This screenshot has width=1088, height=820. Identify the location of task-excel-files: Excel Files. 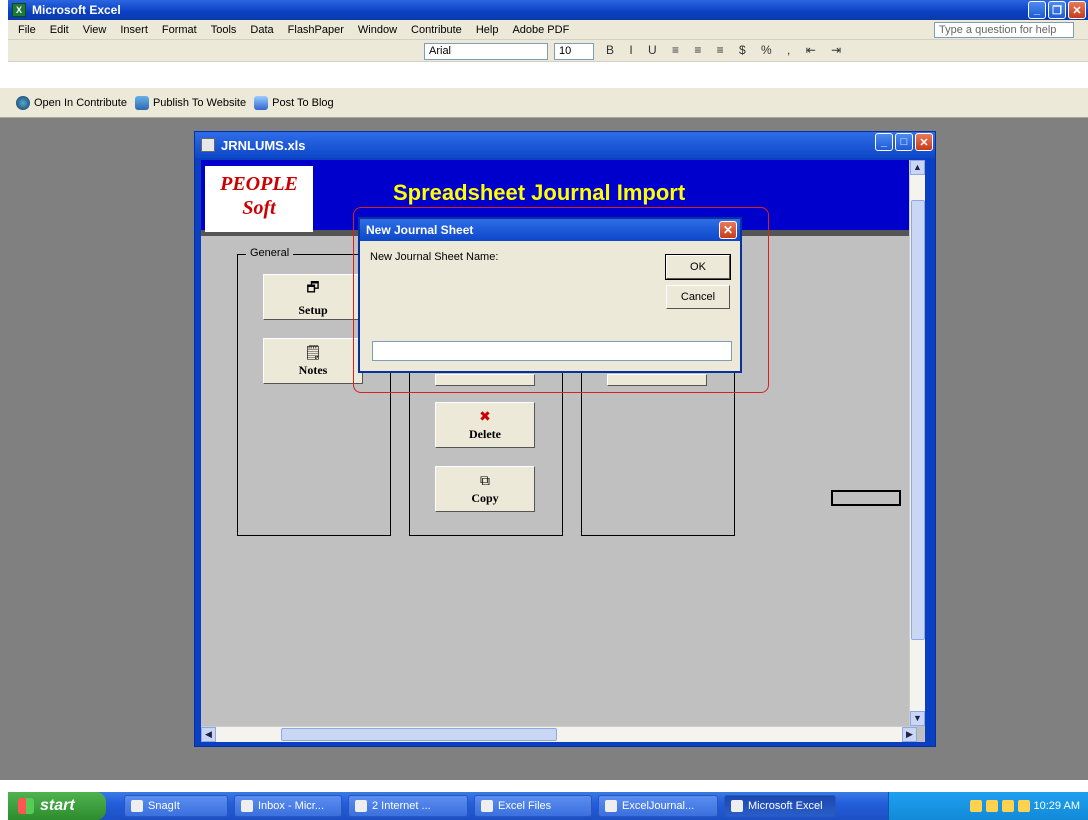
(533, 806).